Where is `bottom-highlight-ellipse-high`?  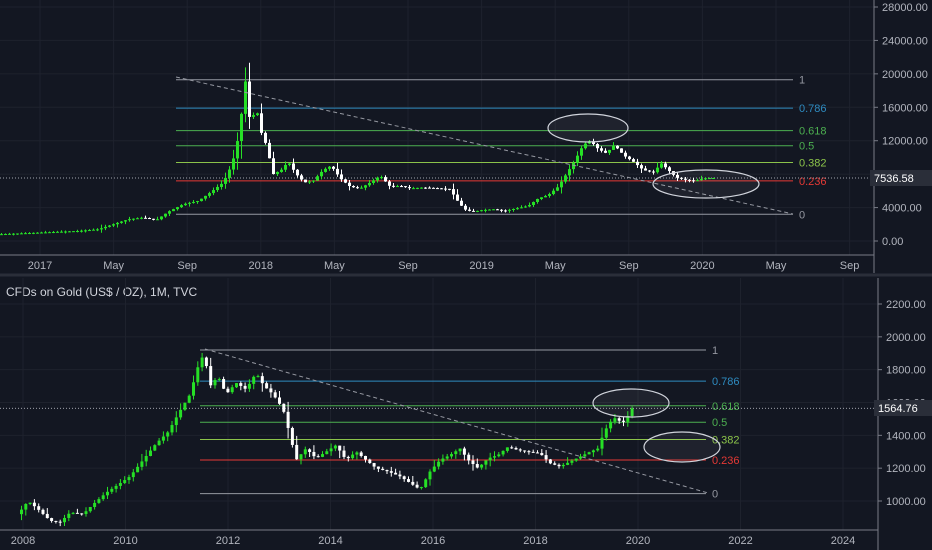
bottom-highlight-ellipse-high is located at coordinates (631, 403).